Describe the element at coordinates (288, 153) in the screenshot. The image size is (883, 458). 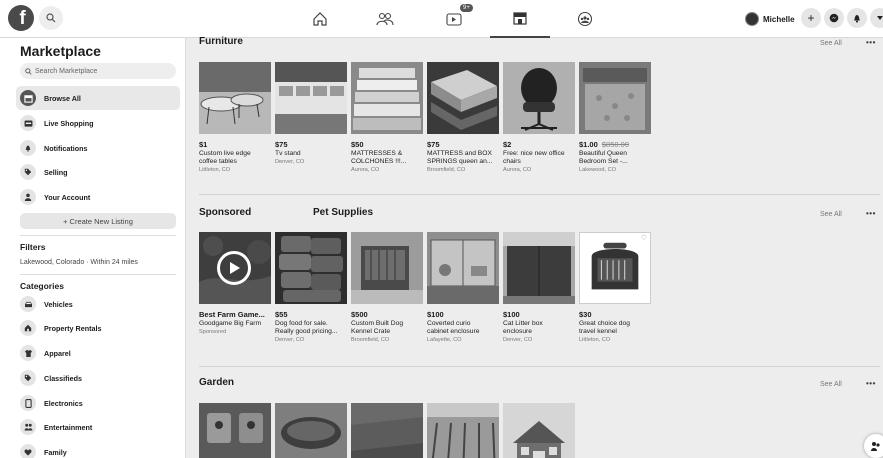
I see `listing-title: Tv stand` at that location.